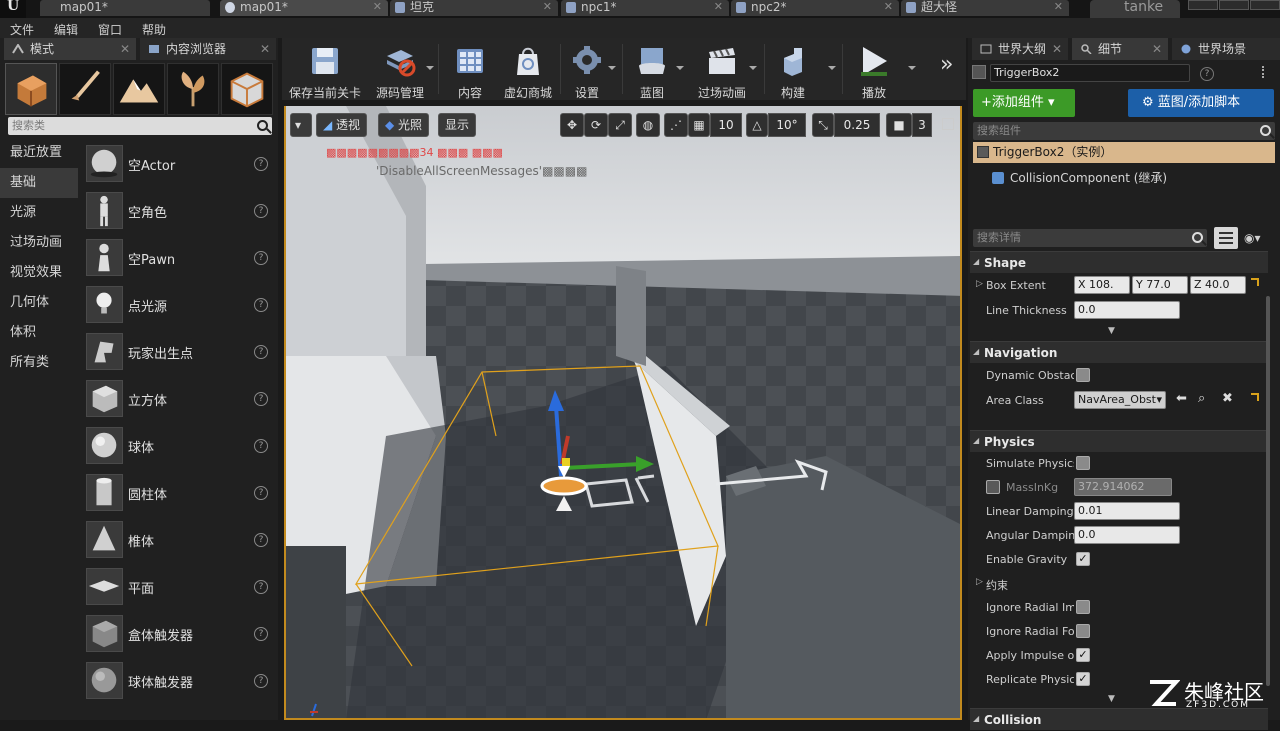 Image resolution: width=1280 pixels, height=731 pixels. I want to click on tab-npc2: npc2* ✕, so click(815, 8).